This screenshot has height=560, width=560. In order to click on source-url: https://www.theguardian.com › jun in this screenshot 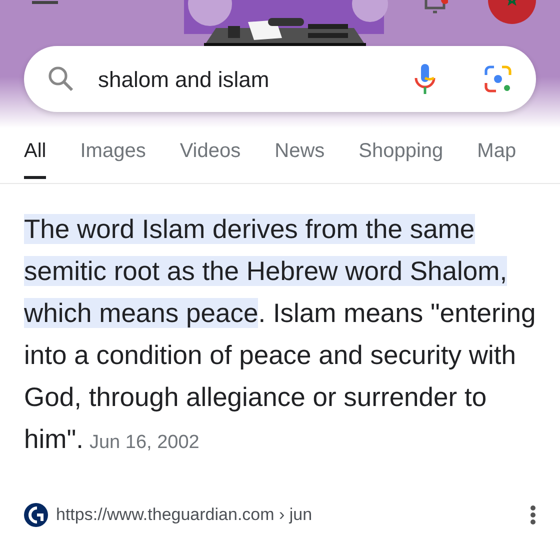, I will do `click(293, 515)`.